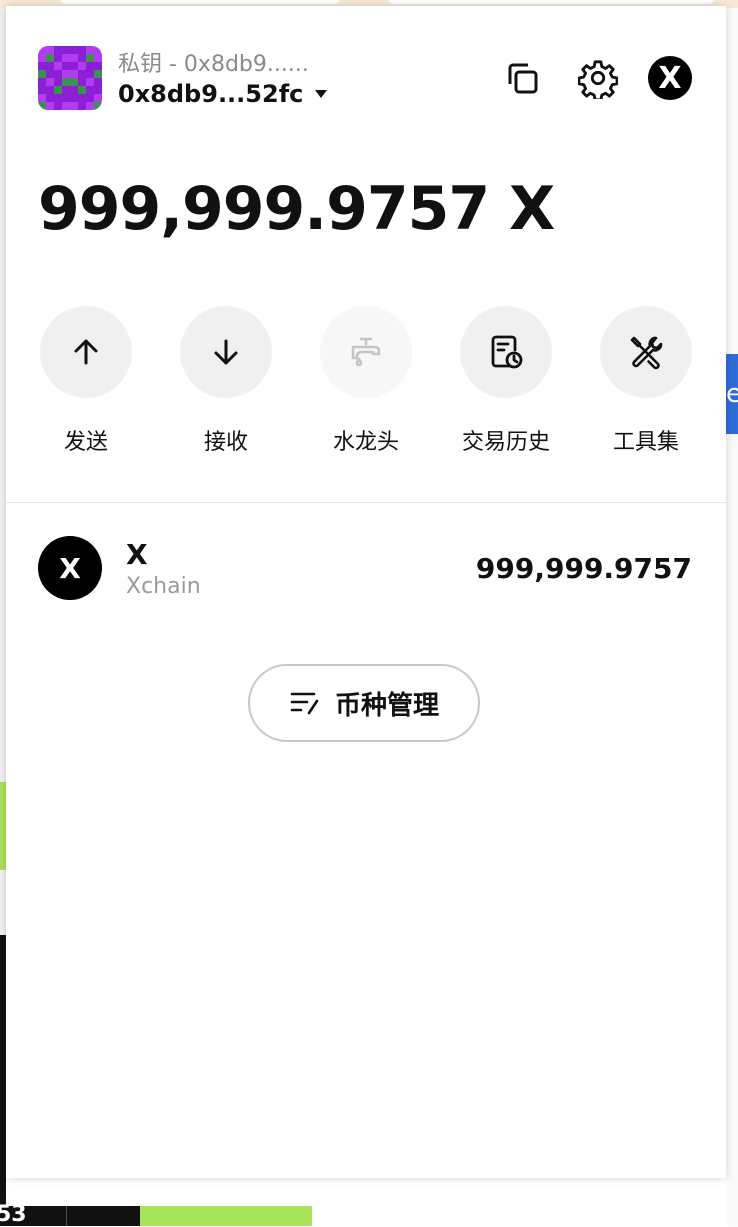 The width and height of the screenshot is (738, 1227). I want to click on action-bar: 发送 接收 水龙头 交易历史 工具集, so click(366, 386).